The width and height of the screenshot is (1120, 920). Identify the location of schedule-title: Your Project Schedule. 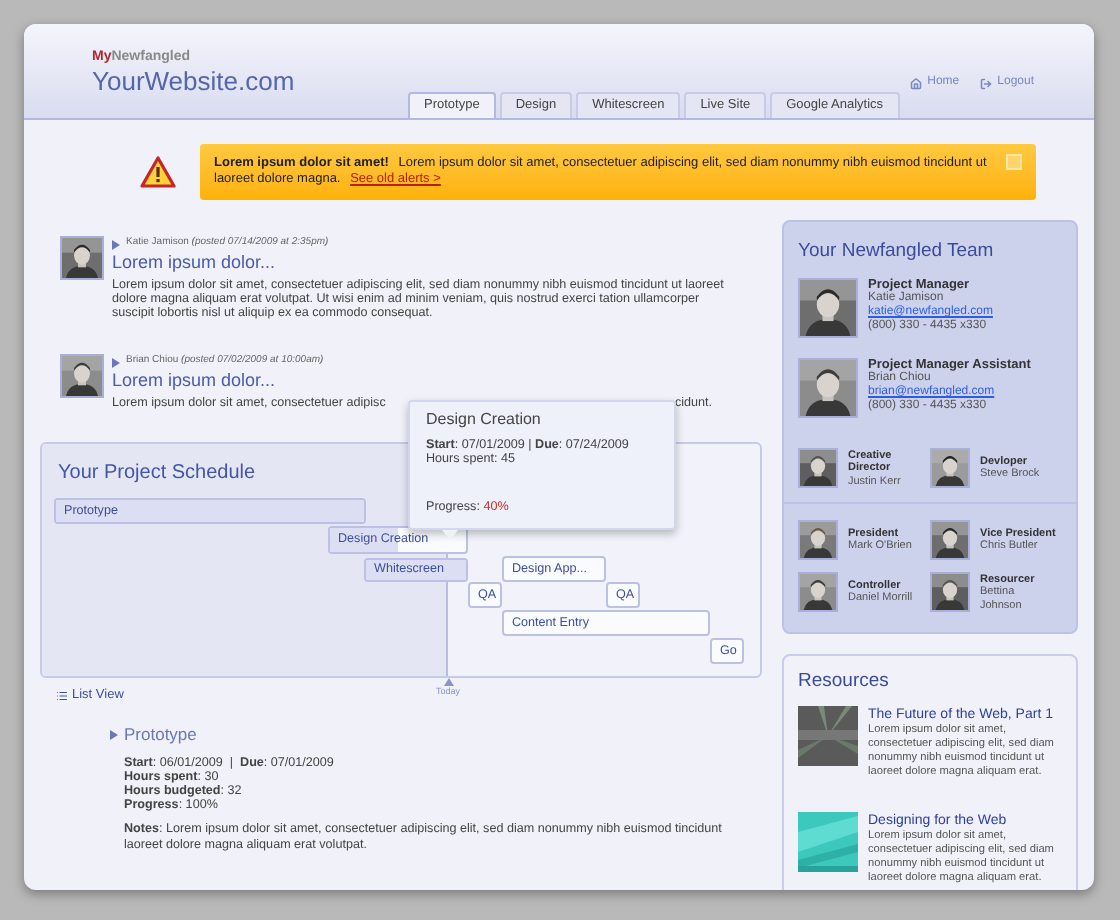
(157, 474).